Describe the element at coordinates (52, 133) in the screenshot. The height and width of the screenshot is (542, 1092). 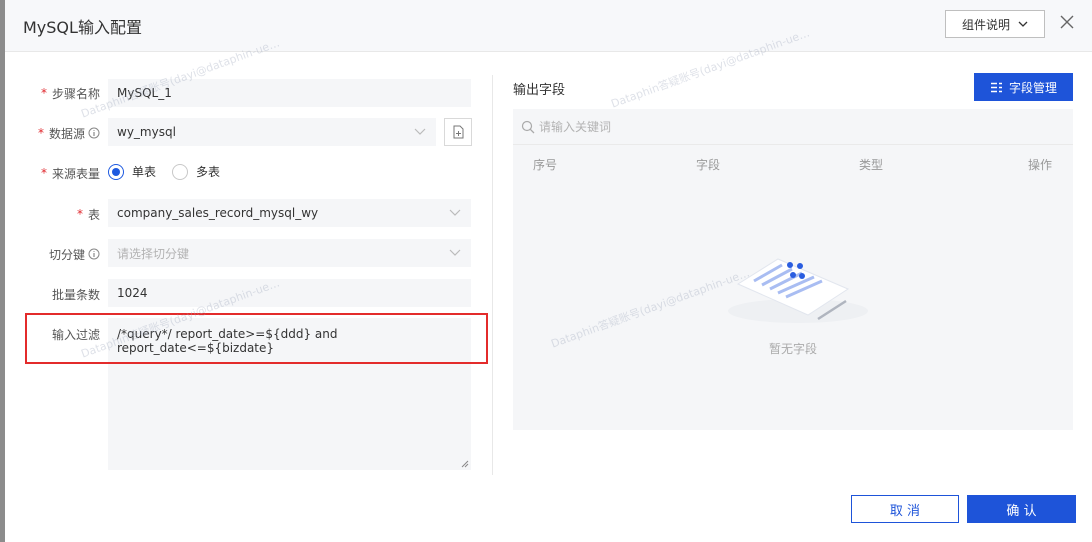
I see `datasource-label: * 数据源` at that location.